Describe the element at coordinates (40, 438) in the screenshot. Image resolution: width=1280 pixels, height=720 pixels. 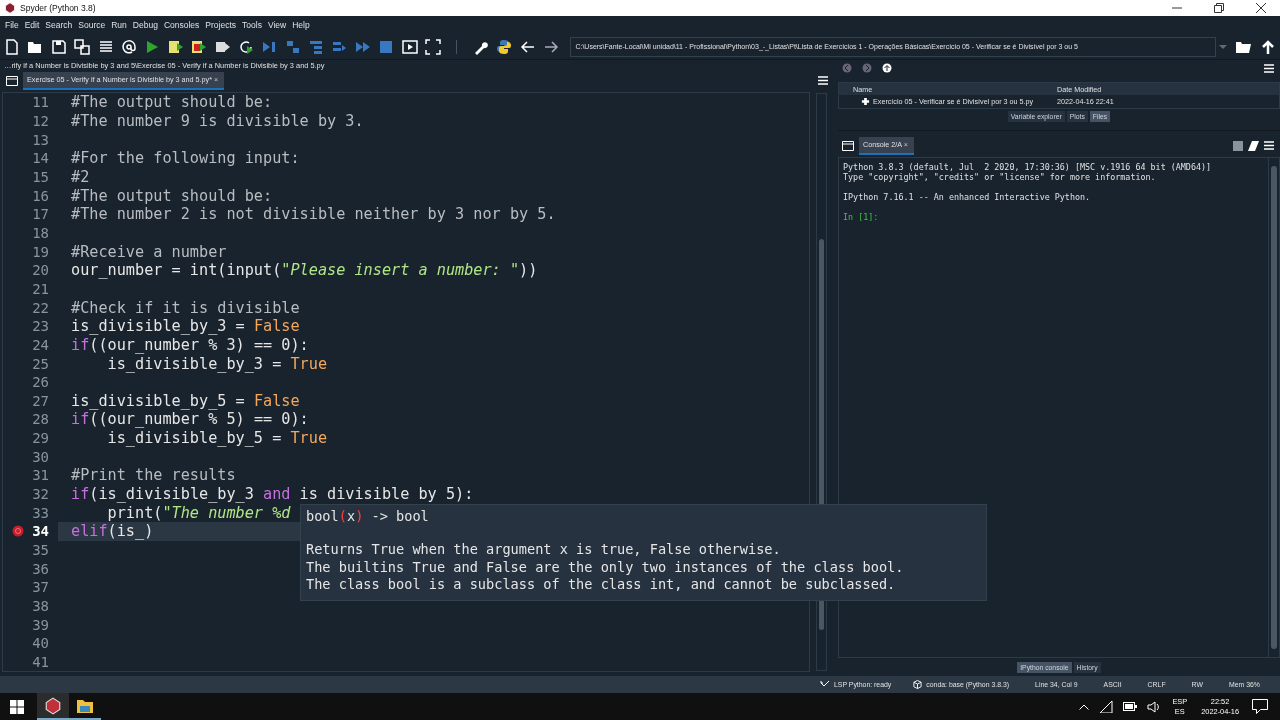
I see `line-number: 29` at that location.